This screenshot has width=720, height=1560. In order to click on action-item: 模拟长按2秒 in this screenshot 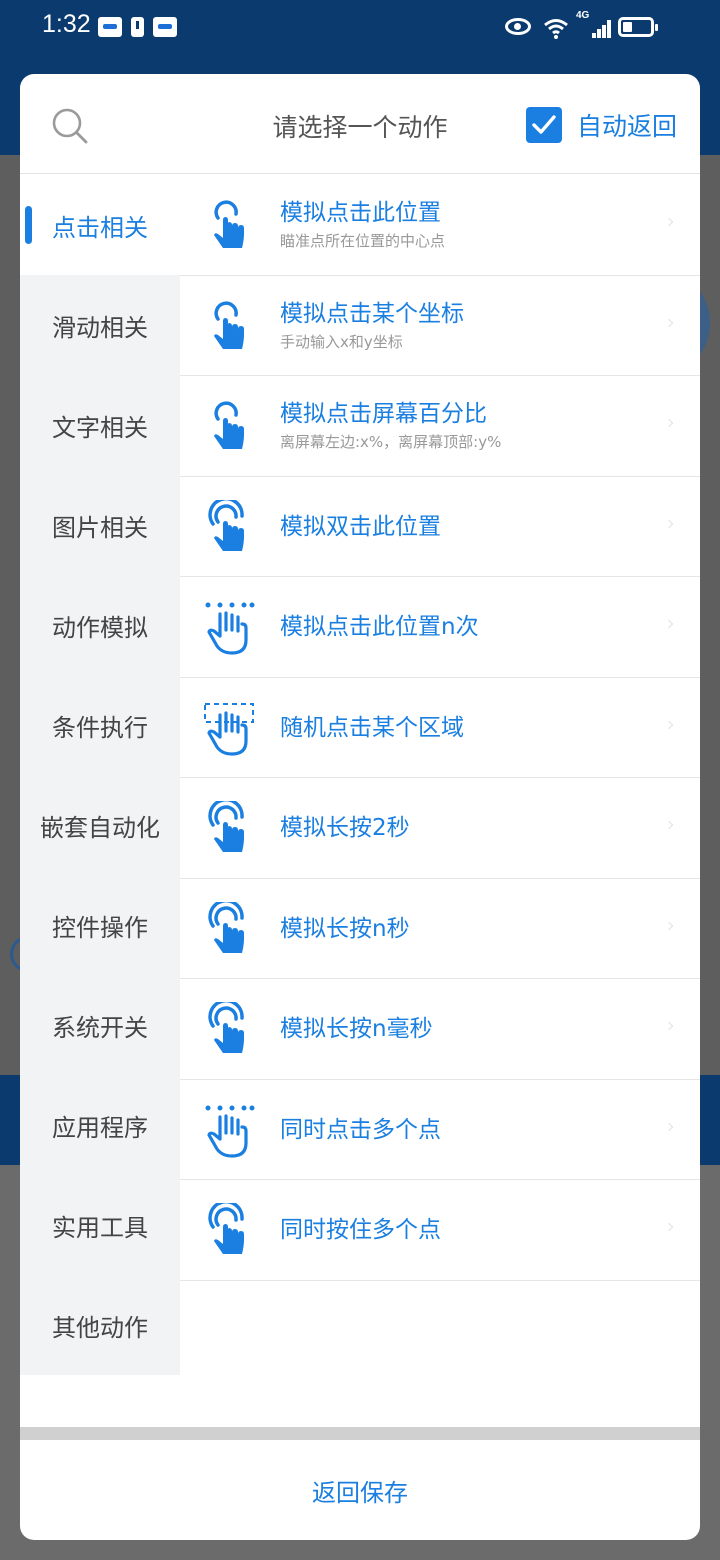, I will do `click(440, 828)`.